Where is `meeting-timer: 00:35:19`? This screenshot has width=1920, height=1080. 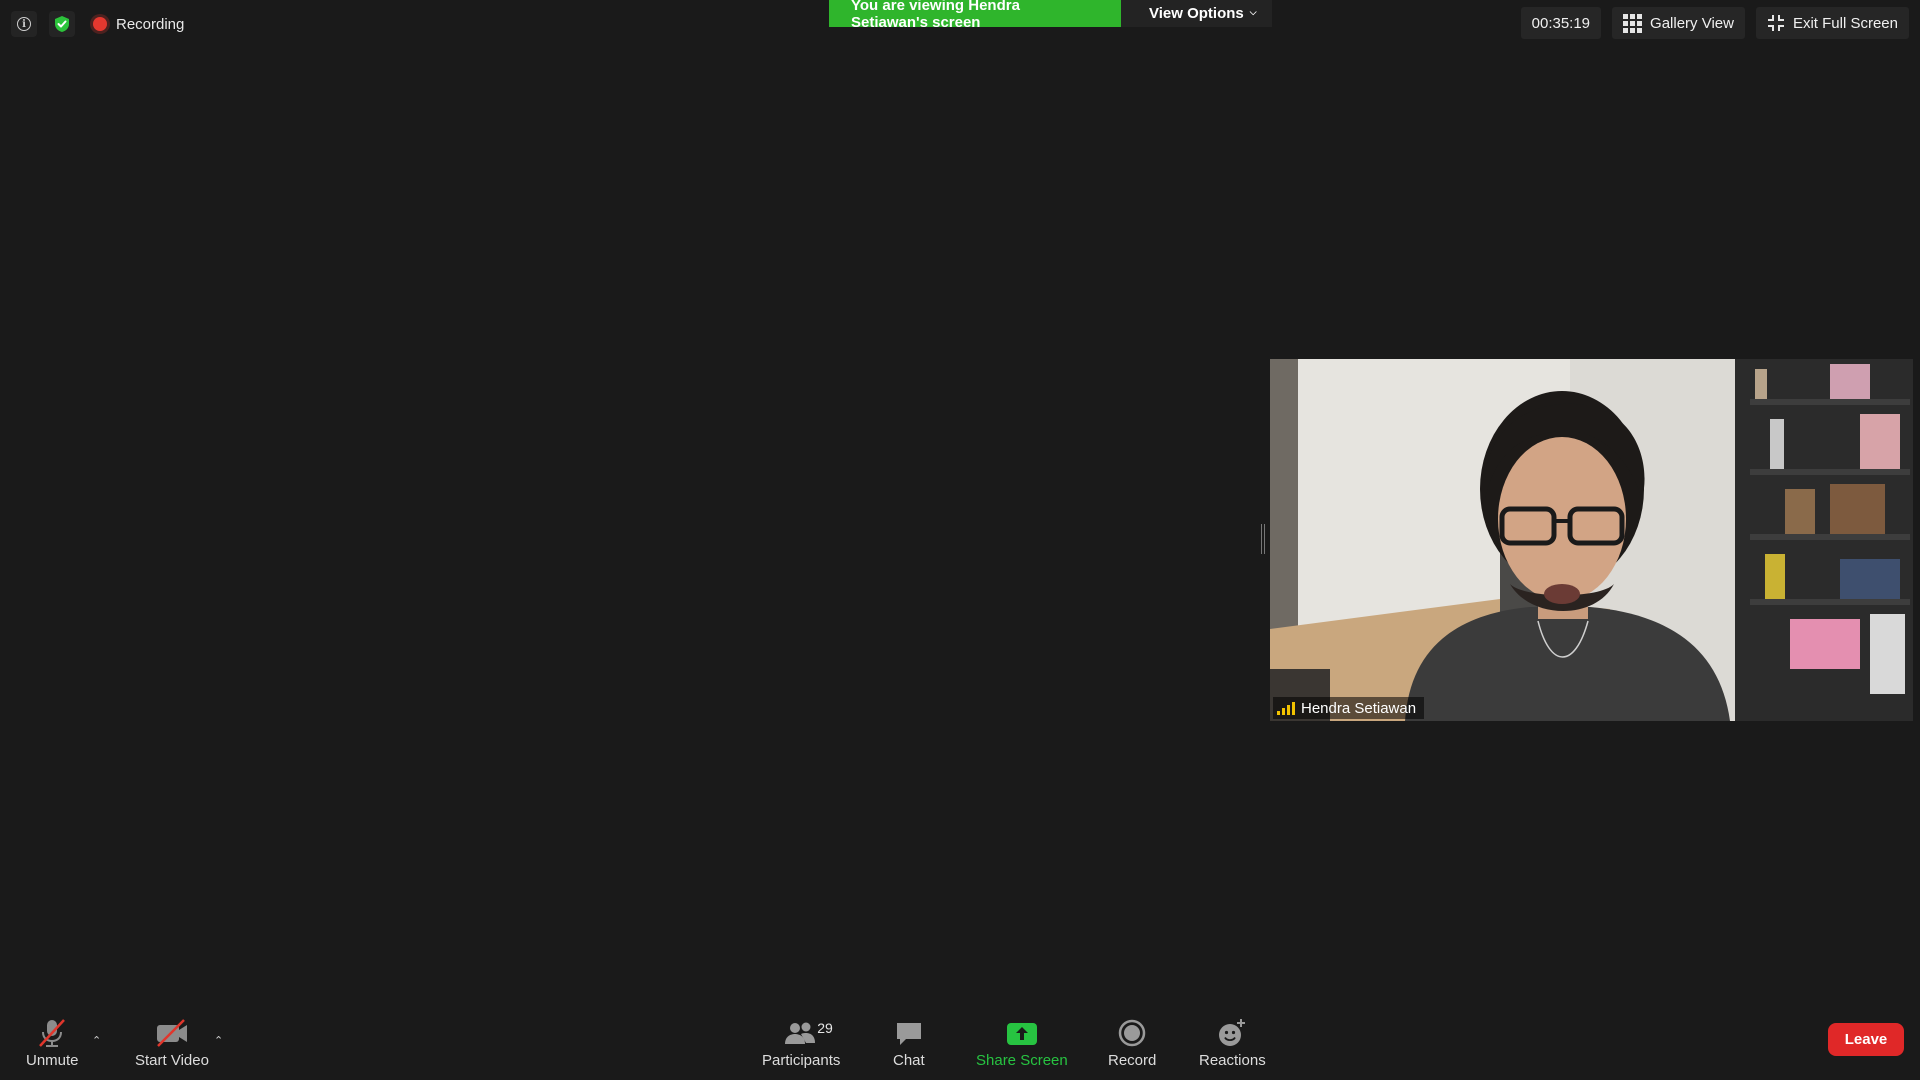
meeting-timer: 00:35:19 is located at coordinates (1561, 23).